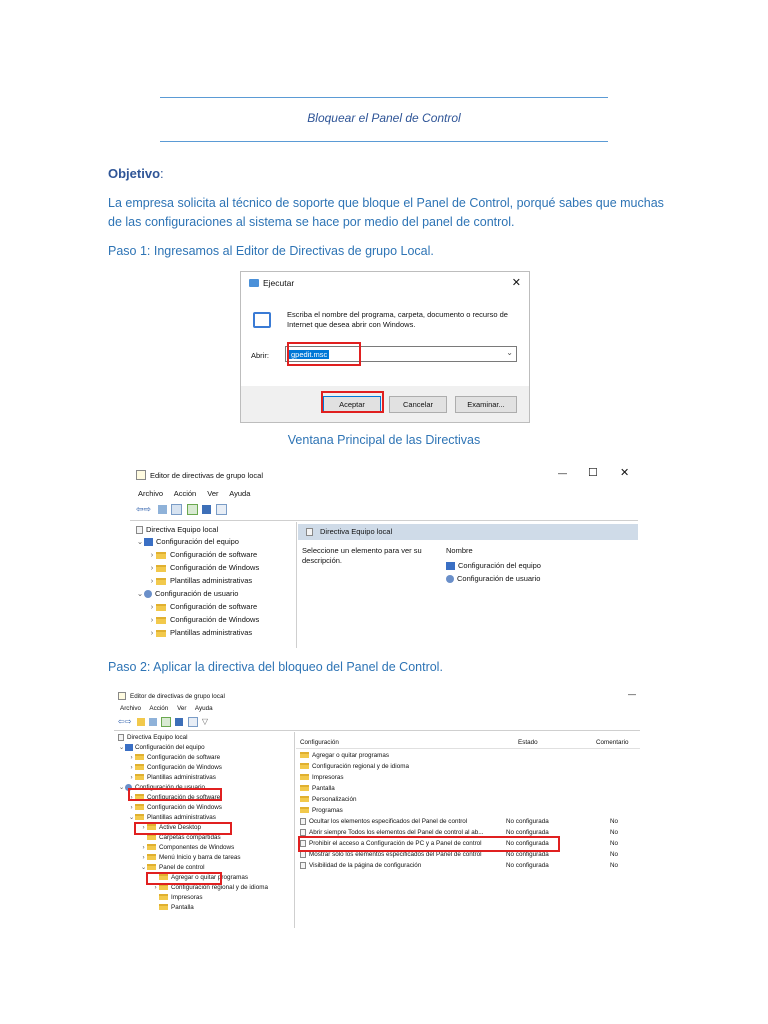 The height and width of the screenshot is (1024, 768). What do you see at coordinates (418, 404) in the screenshot?
I see `cancel-button: Cancelar` at bounding box center [418, 404].